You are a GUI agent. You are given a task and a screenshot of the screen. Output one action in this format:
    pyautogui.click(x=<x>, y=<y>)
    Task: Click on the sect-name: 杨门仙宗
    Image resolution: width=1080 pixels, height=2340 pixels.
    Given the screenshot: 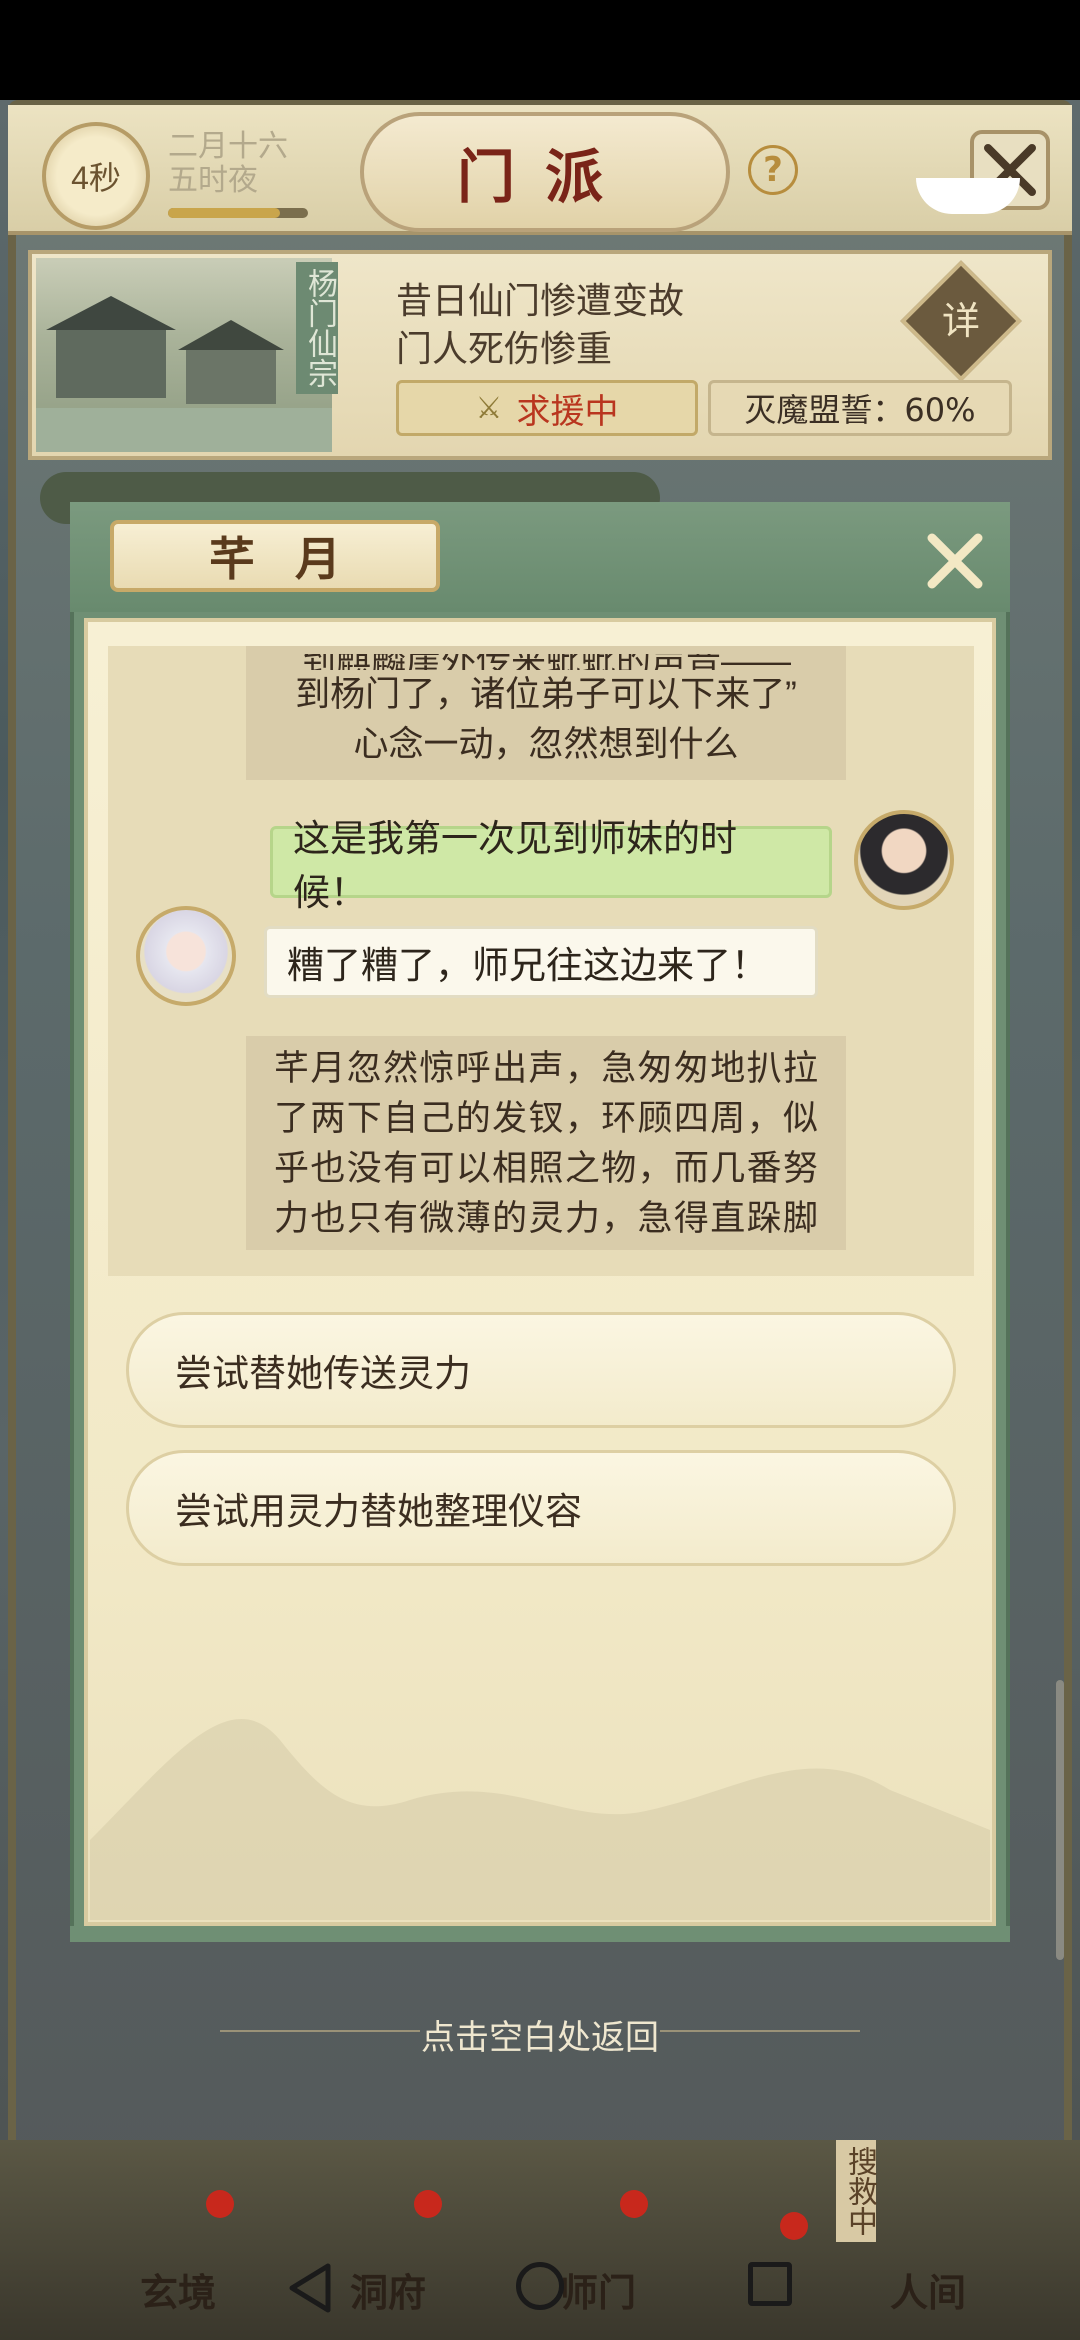 What is the action you would take?
    pyautogui.click(x=317, y=328)
    